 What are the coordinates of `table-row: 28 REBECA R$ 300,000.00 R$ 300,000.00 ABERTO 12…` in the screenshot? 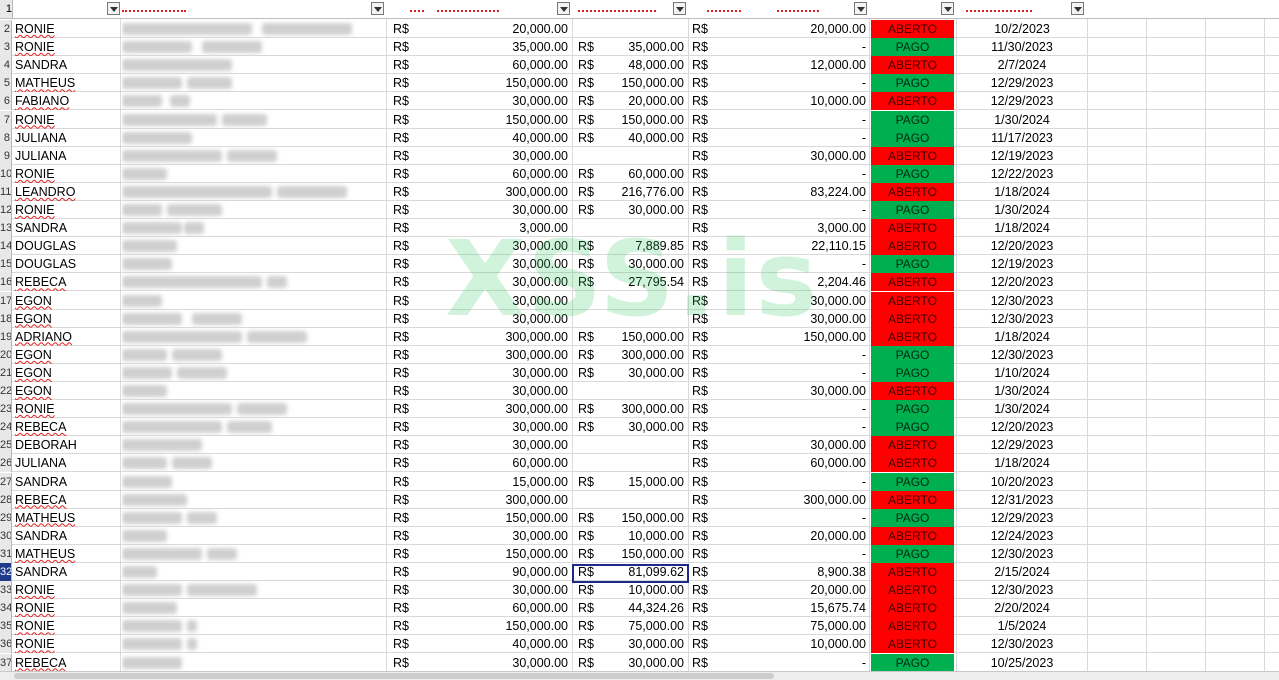 It's located at (639, 499).